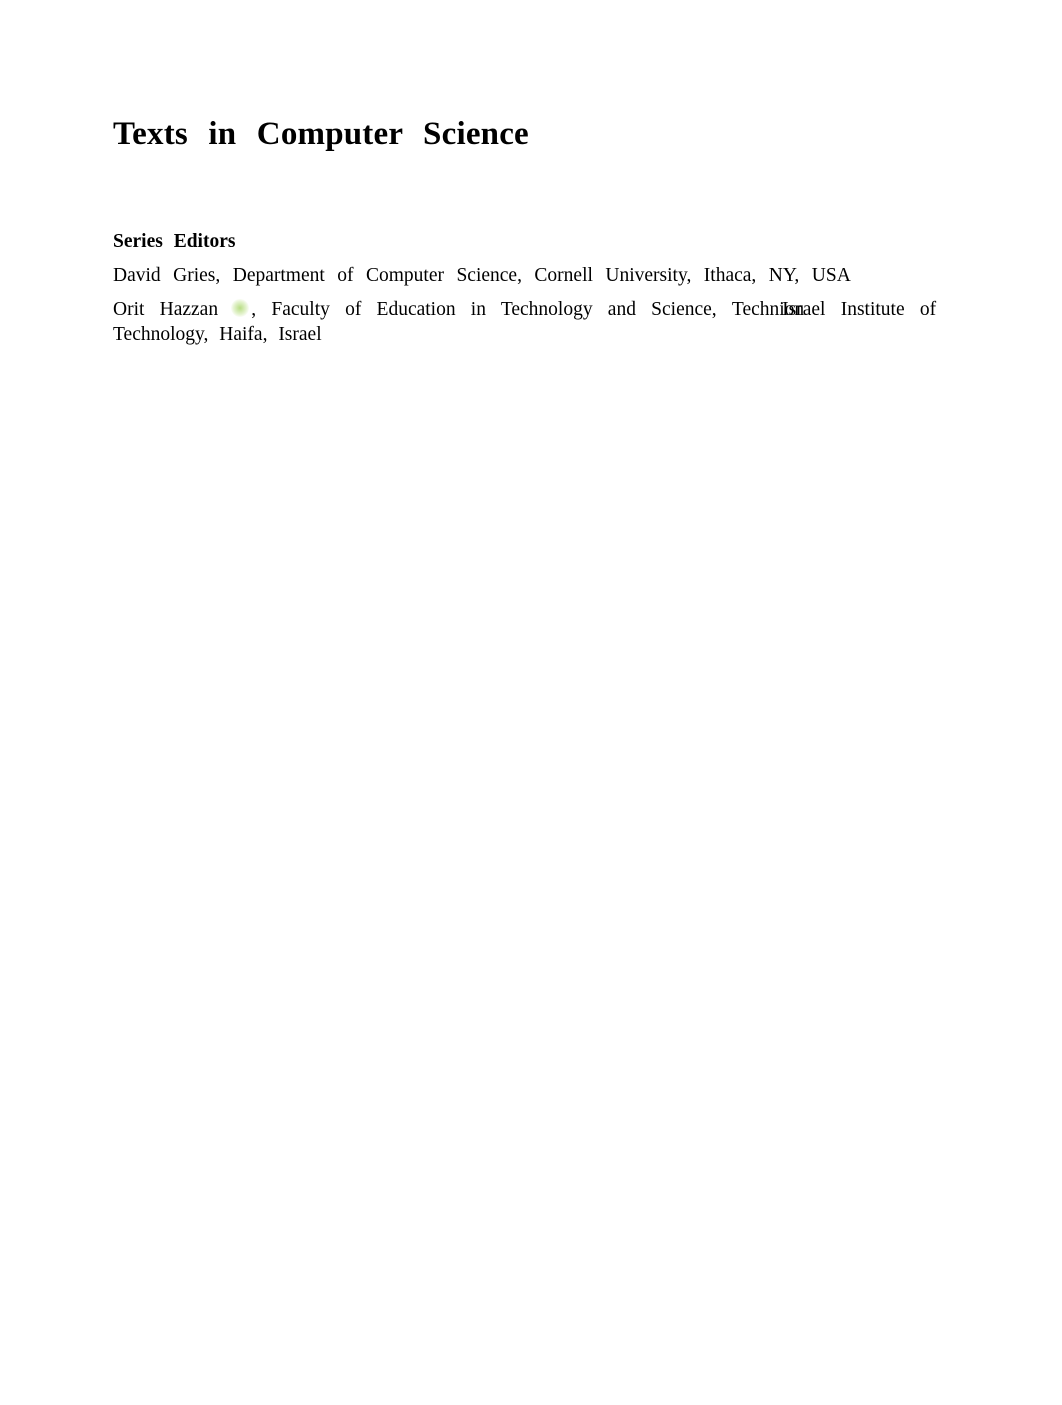  I want to click on series-title: Texts in Computer Science, so click(321, 134).